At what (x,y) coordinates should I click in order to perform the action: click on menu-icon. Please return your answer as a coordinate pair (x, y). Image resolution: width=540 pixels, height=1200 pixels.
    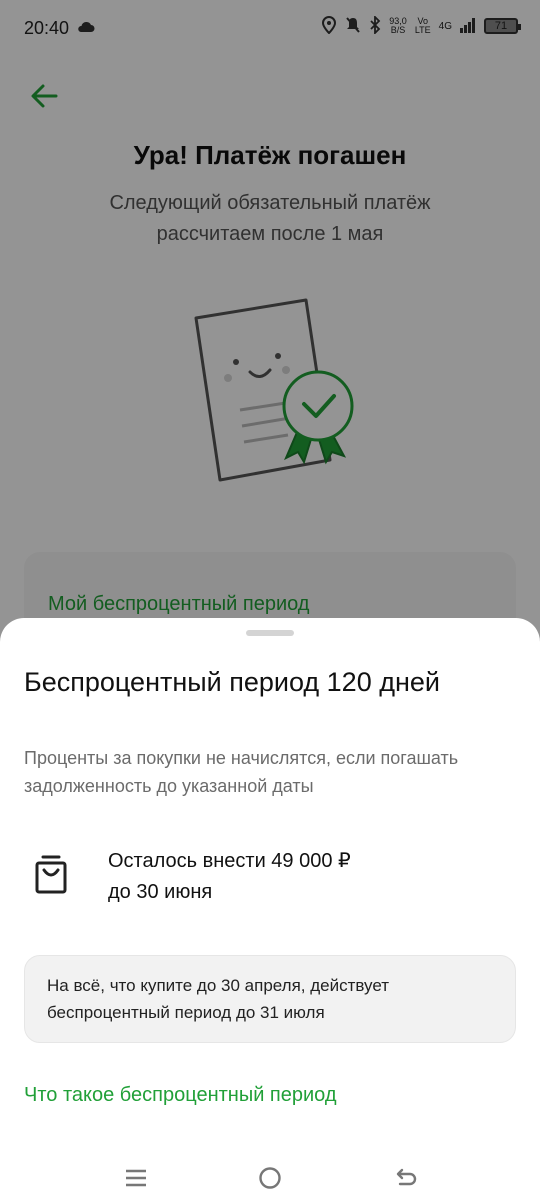
    Looking at the image, I should click on (136, 1178).